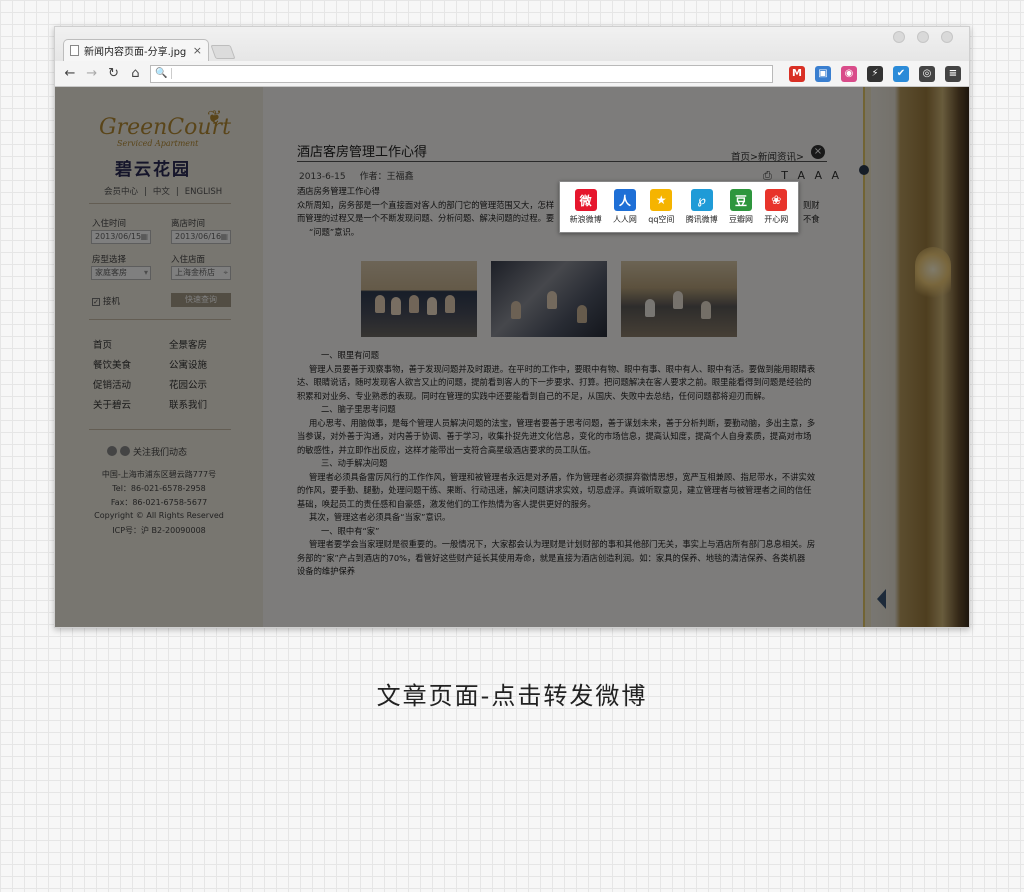 The width and height of the screenshot is (1024, 892). I want to click on tab-close-icon: ×, so click(197, 50).